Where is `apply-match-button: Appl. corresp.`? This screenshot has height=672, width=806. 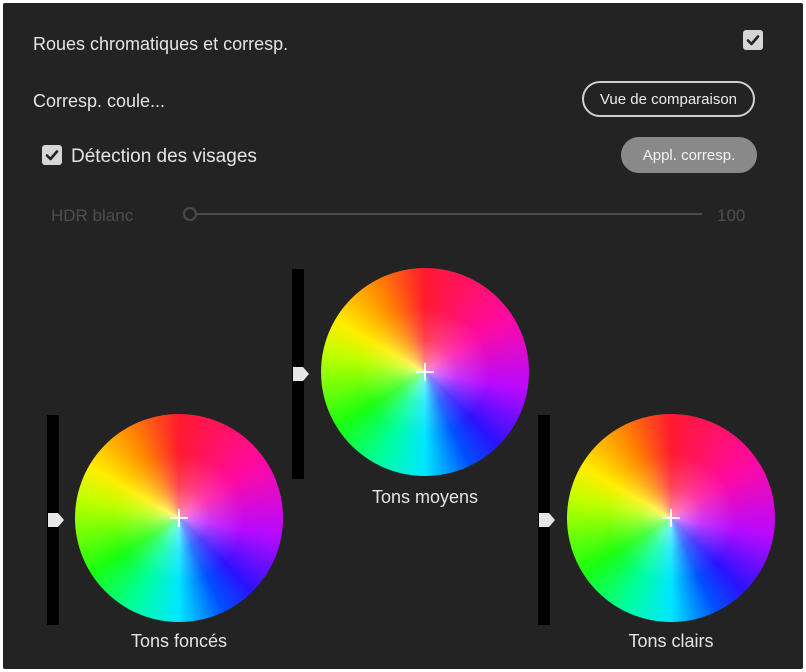
apply-match-button: Appl. corresp. is located at coordinates (689, 155).